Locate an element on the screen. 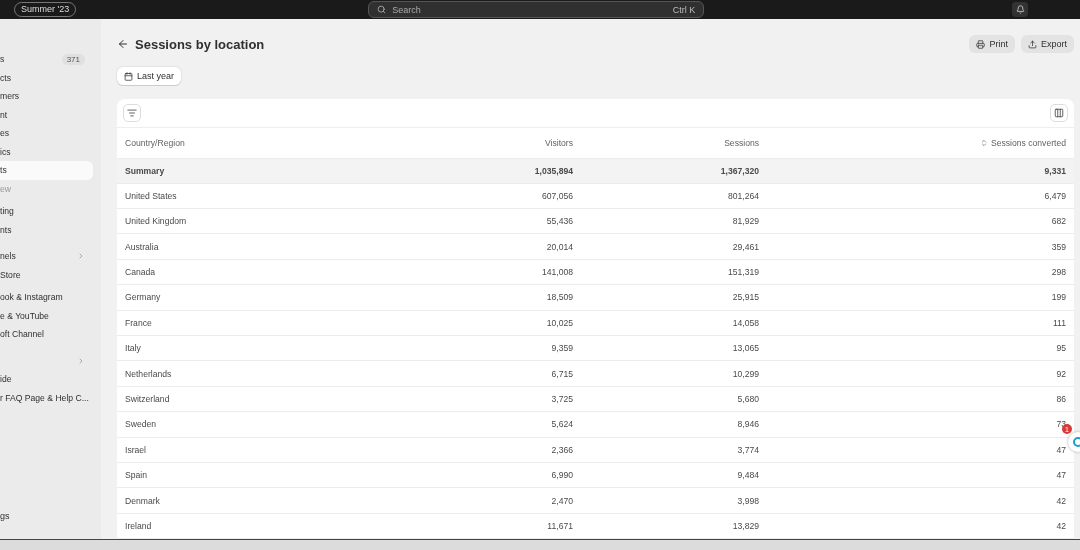  sidebar-item: oft Channel is located at coordinates (46, 334).